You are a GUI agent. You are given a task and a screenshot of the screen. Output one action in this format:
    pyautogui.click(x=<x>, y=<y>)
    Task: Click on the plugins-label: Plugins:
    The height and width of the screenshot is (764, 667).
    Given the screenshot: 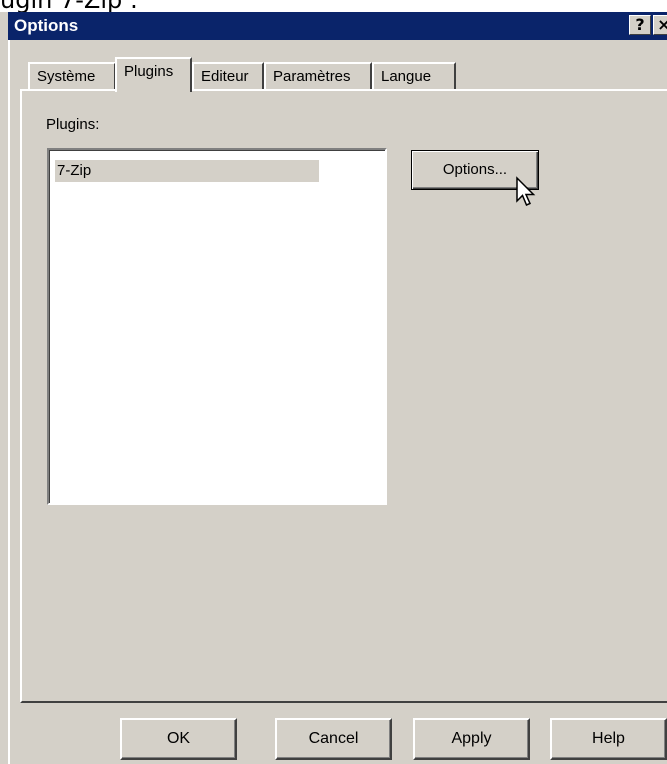 What is the action you would take?
    pyautogui.click(x=73, y=124)
    